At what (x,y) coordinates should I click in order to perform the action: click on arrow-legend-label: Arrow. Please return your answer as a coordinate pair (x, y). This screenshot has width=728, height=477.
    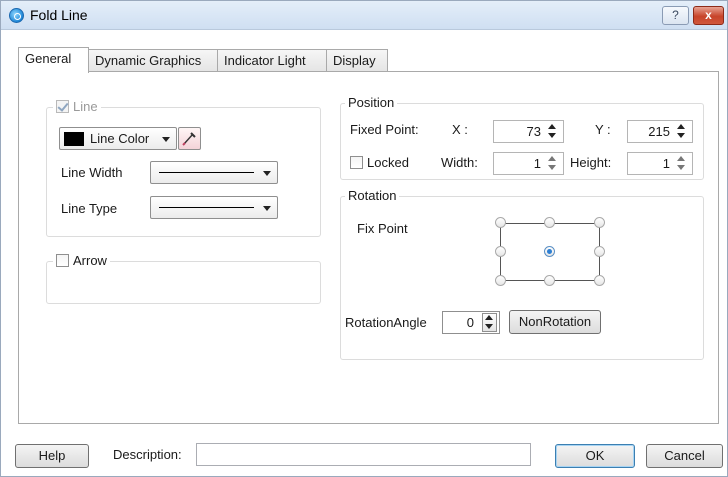
    Looking at the image, I should click on (90, 260).